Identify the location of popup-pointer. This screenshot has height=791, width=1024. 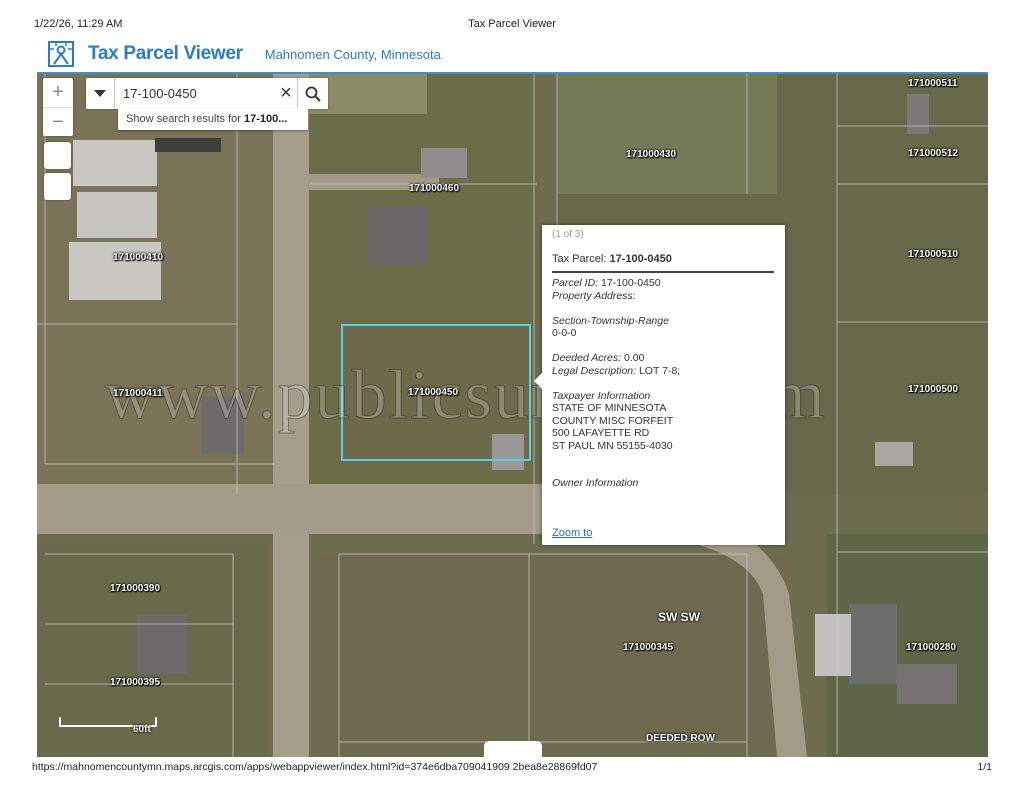
(538, 381).